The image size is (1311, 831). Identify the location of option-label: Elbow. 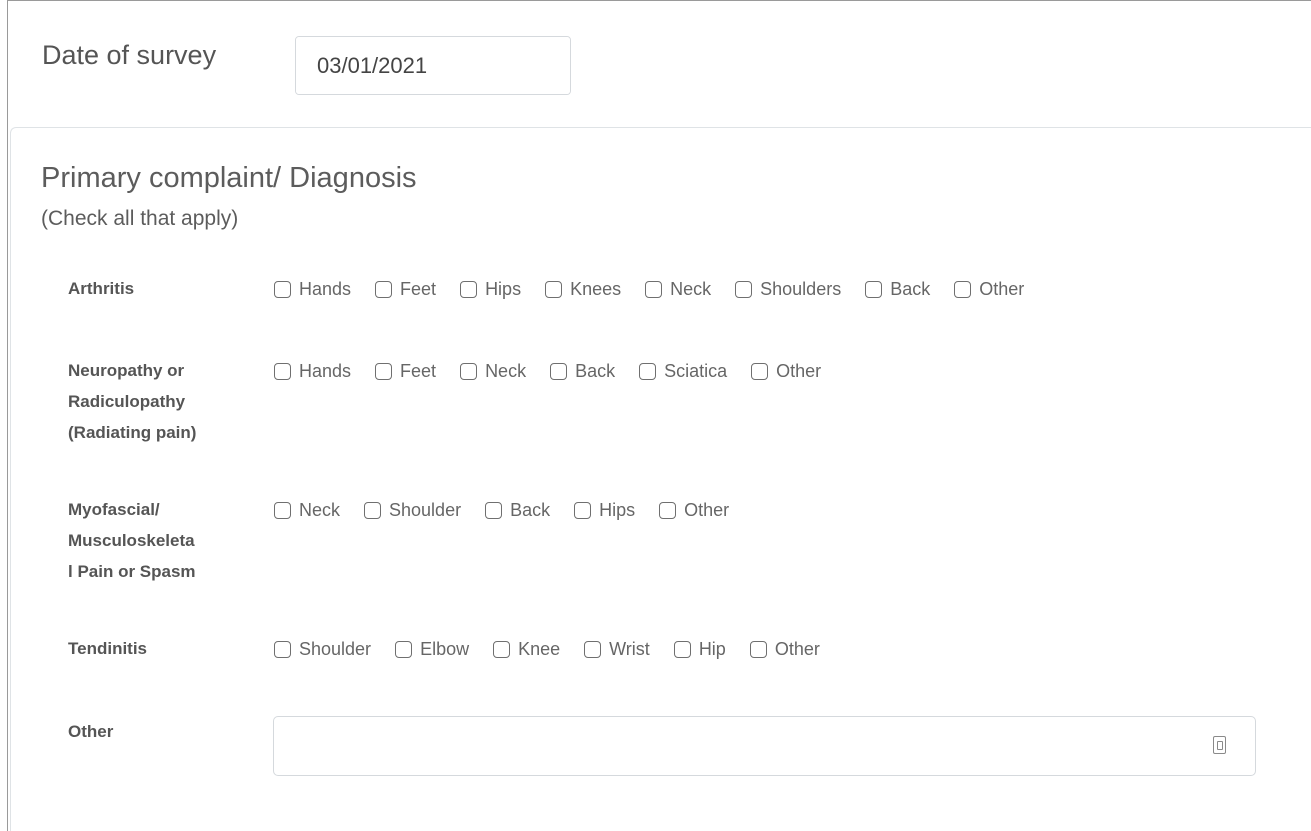
(445, 648).